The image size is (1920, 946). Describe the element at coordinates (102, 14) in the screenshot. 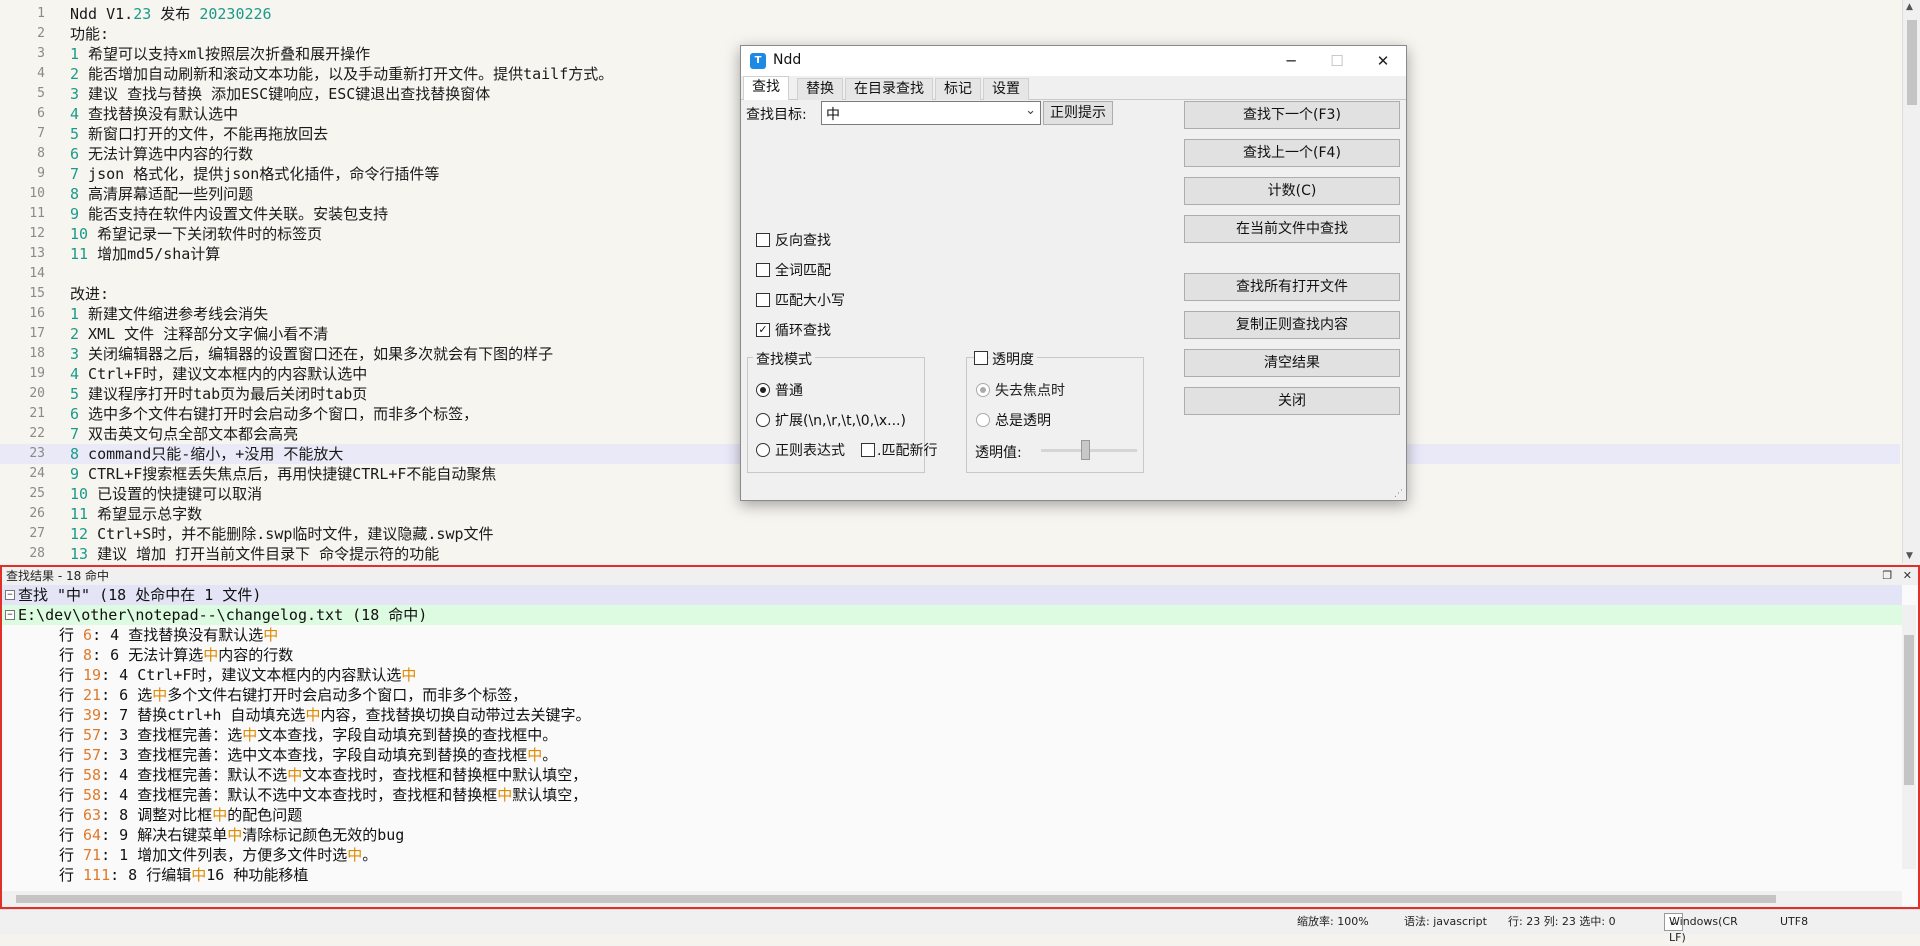

I see `line-text-segment: Ndd V1.` at that location.